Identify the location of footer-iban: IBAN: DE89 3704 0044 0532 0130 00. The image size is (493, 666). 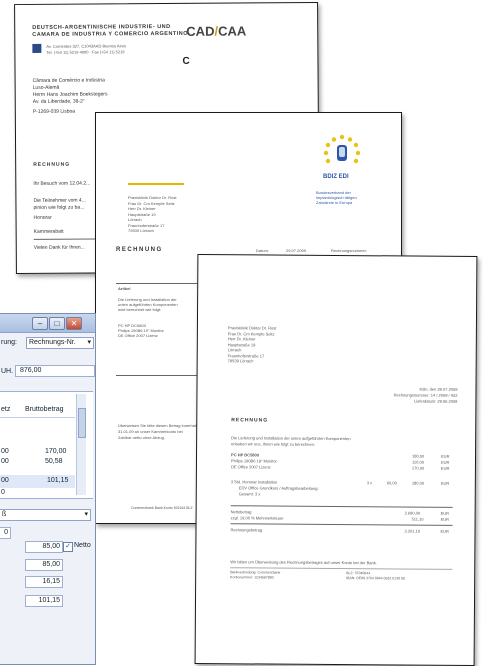
(375, 578).